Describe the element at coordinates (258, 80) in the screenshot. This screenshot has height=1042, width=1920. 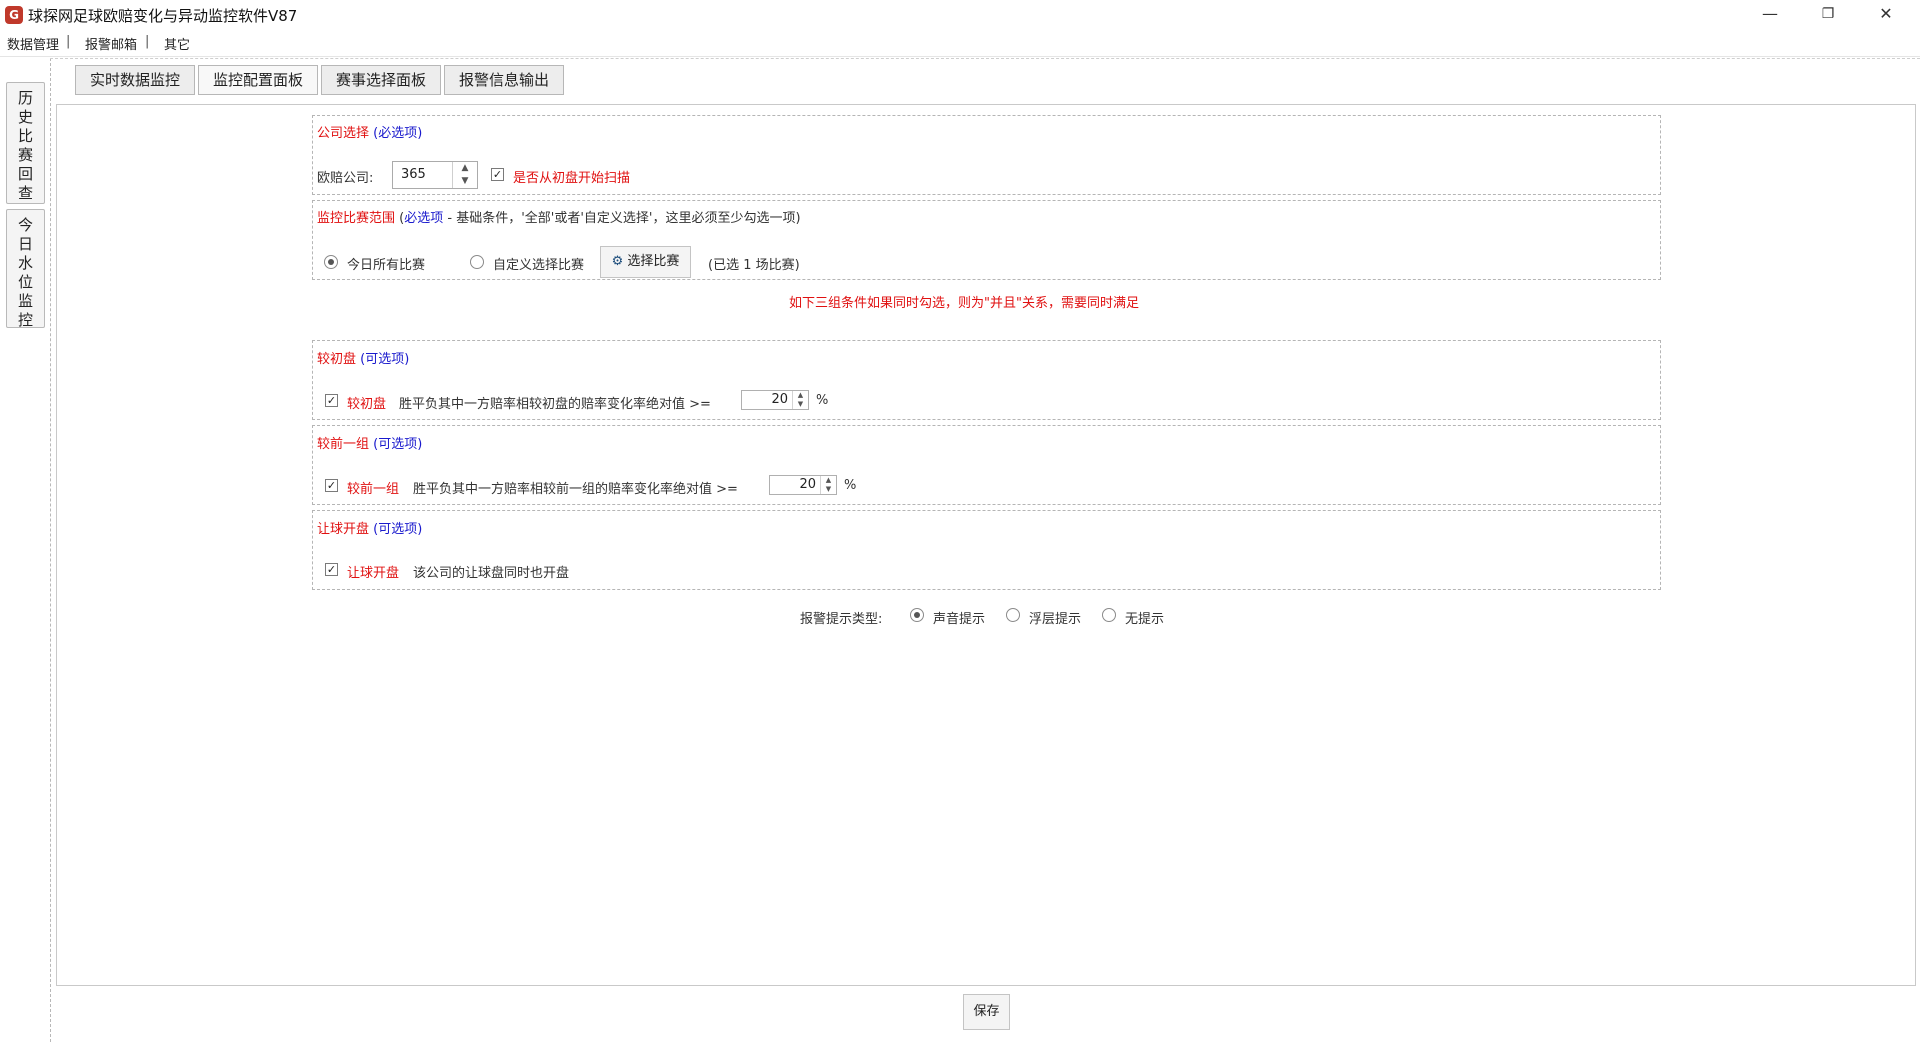
I see `tab-monitor-config: 监控配置面板` at that location.